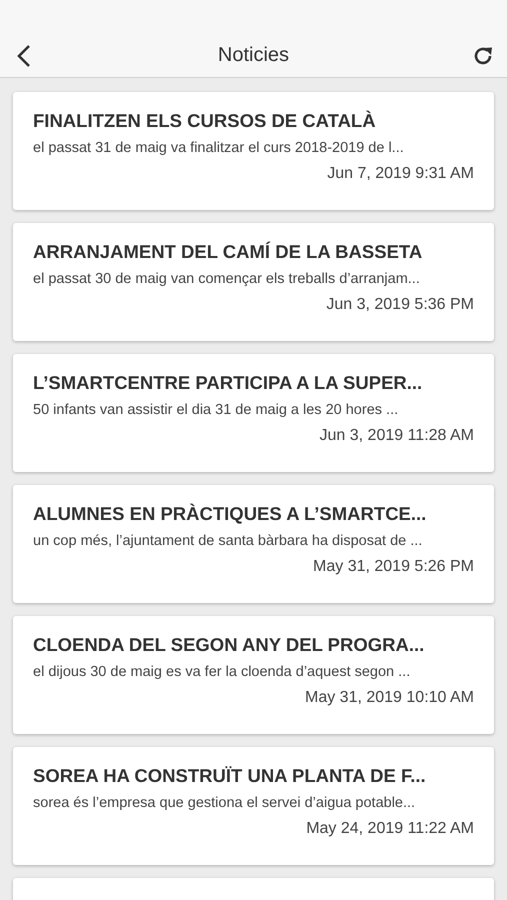  Describe the element at coordinates (393, 567) in the screenshot. I see `news-date: May 31, 2019 5:26 PM` at that location.